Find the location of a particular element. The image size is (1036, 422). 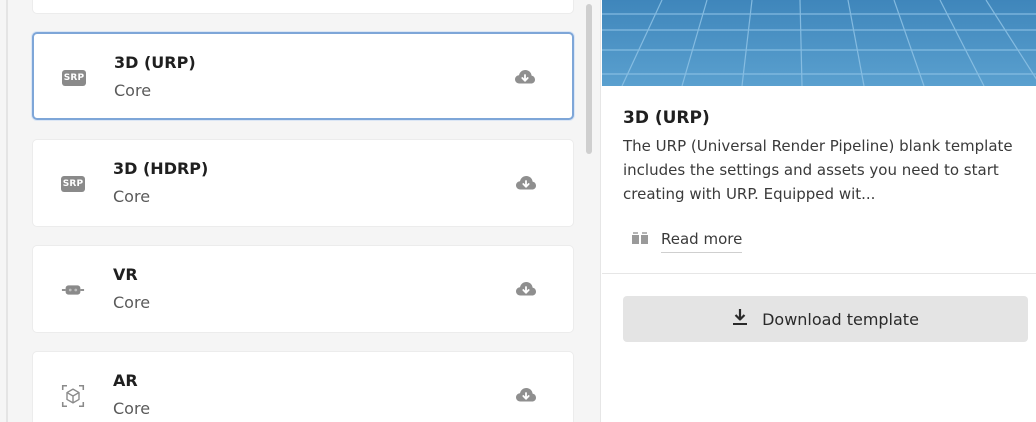

download-icon is located at coordinates (740, 319).